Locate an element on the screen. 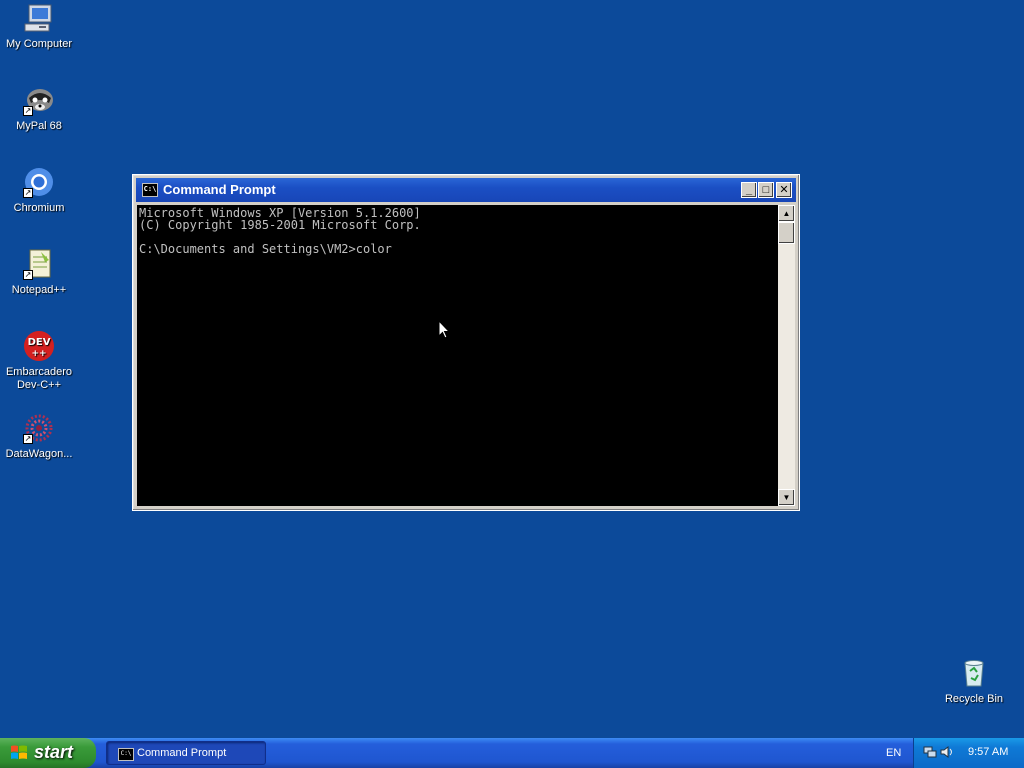 Image resolution: width=1024 pixels, height=768 pixels. taskbar-button-command-prompt: C:\ Command Prompt is located at coordinates (186, 753).